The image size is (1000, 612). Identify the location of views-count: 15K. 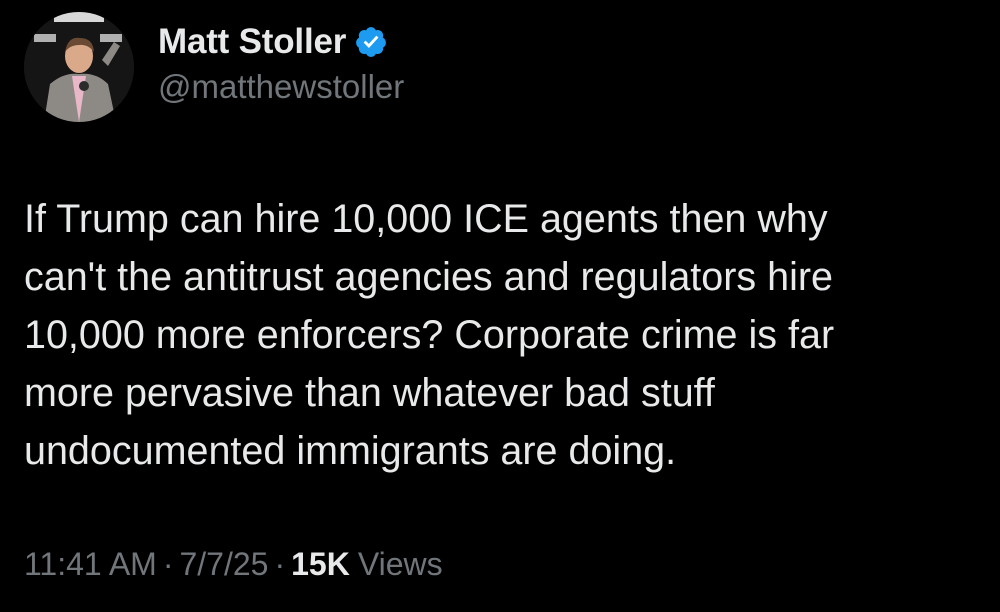
(320, 564).